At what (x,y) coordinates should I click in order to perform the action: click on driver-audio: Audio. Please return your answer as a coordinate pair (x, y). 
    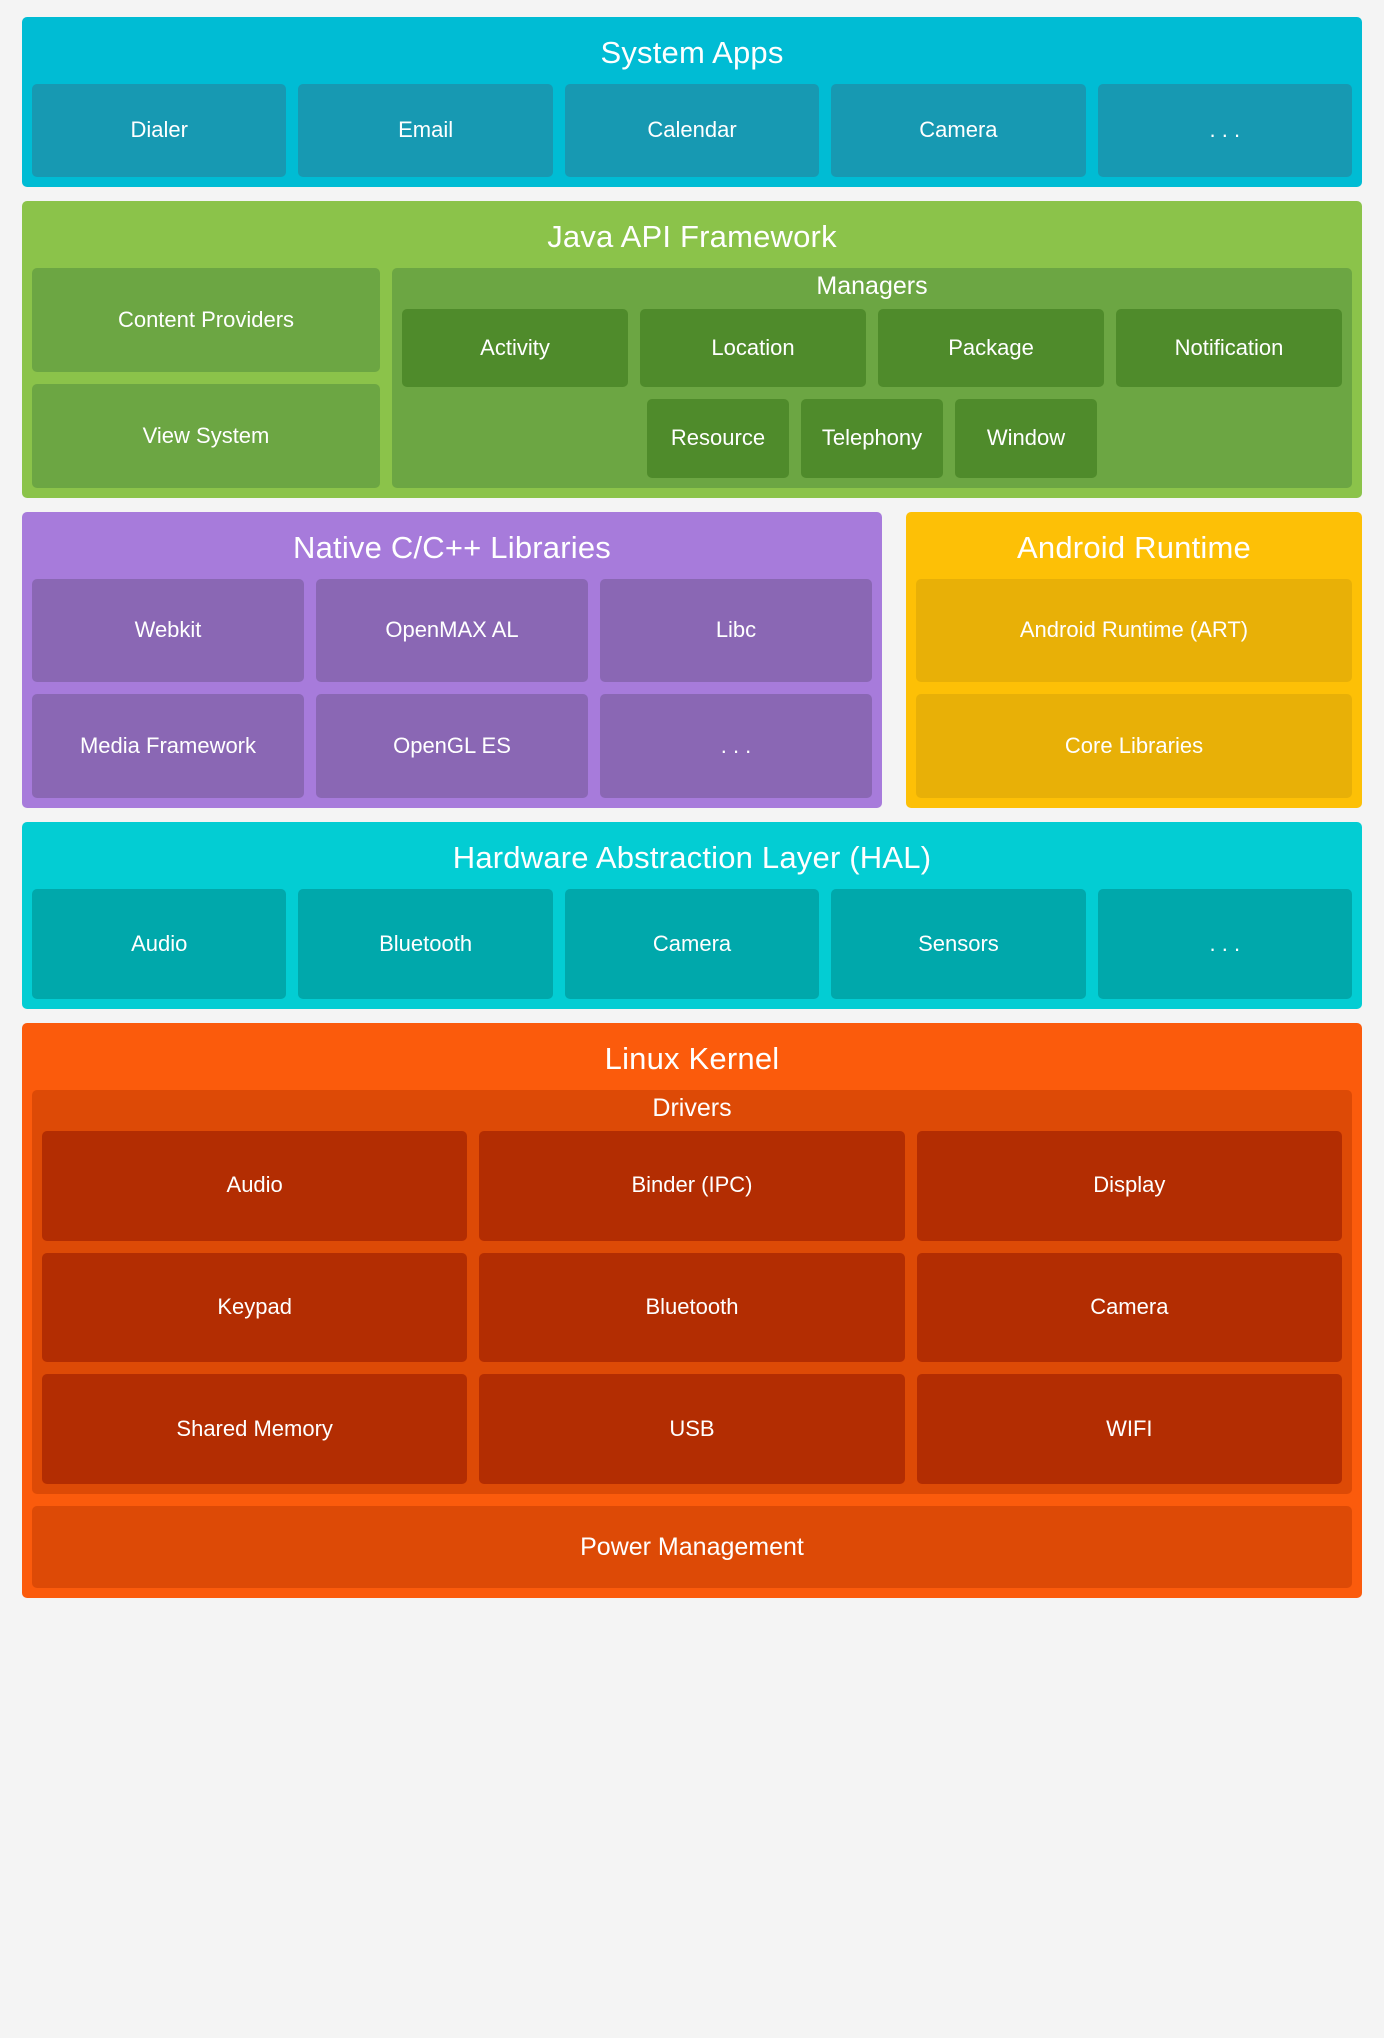
    Looking at the image, I should click on (255, 1185).